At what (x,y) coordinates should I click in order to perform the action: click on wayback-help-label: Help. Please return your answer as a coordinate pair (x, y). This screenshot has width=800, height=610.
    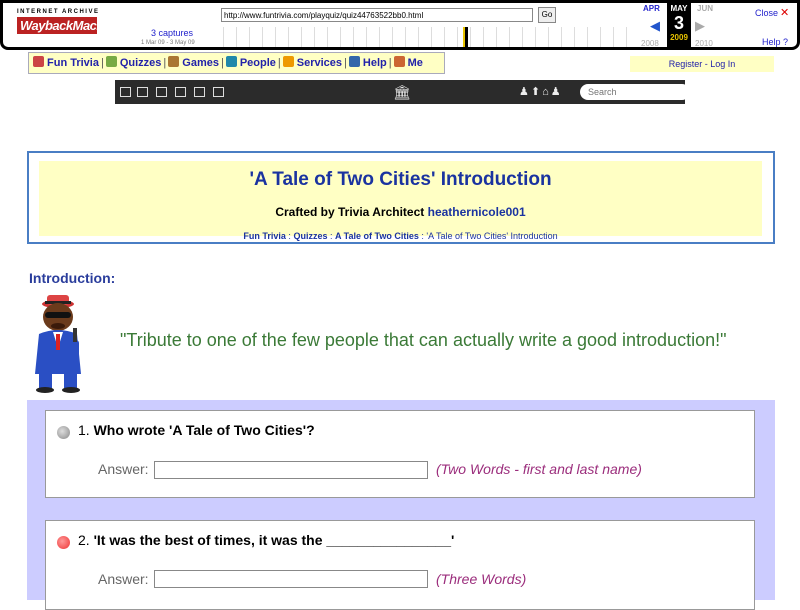
    Looking at the image, I should click on (771, 42).